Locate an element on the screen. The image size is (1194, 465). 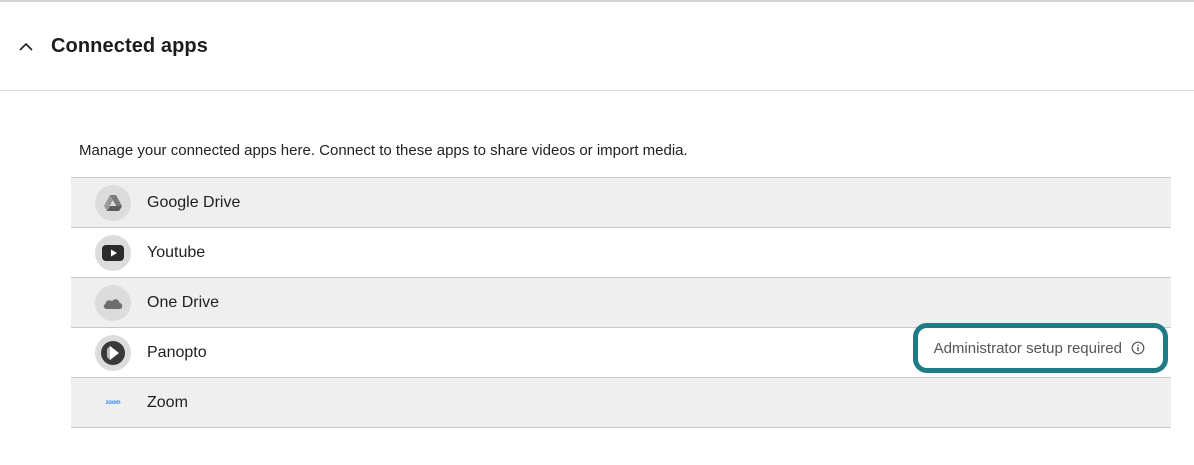
zoom-icon: zoom is located at coordinates (113, 403).